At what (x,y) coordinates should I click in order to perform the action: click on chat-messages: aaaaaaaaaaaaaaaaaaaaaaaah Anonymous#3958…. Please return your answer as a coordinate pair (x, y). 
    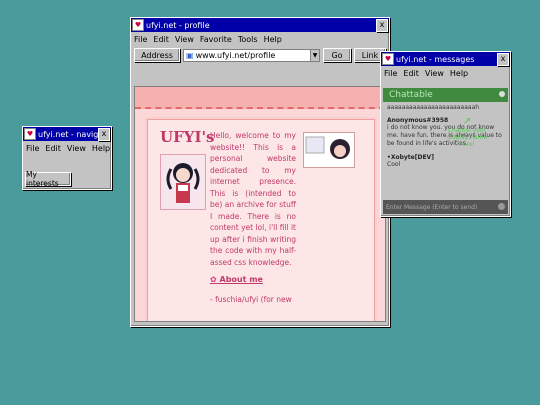
    Looking at the image, I should click on (445, 151).